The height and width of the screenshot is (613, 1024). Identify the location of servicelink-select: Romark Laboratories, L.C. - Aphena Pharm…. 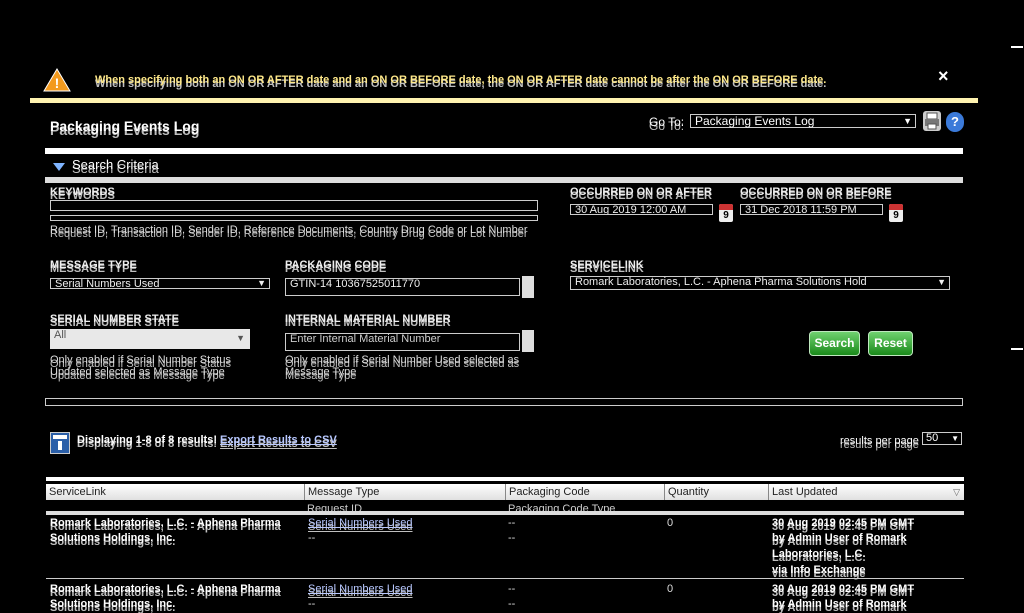
(760, 283).